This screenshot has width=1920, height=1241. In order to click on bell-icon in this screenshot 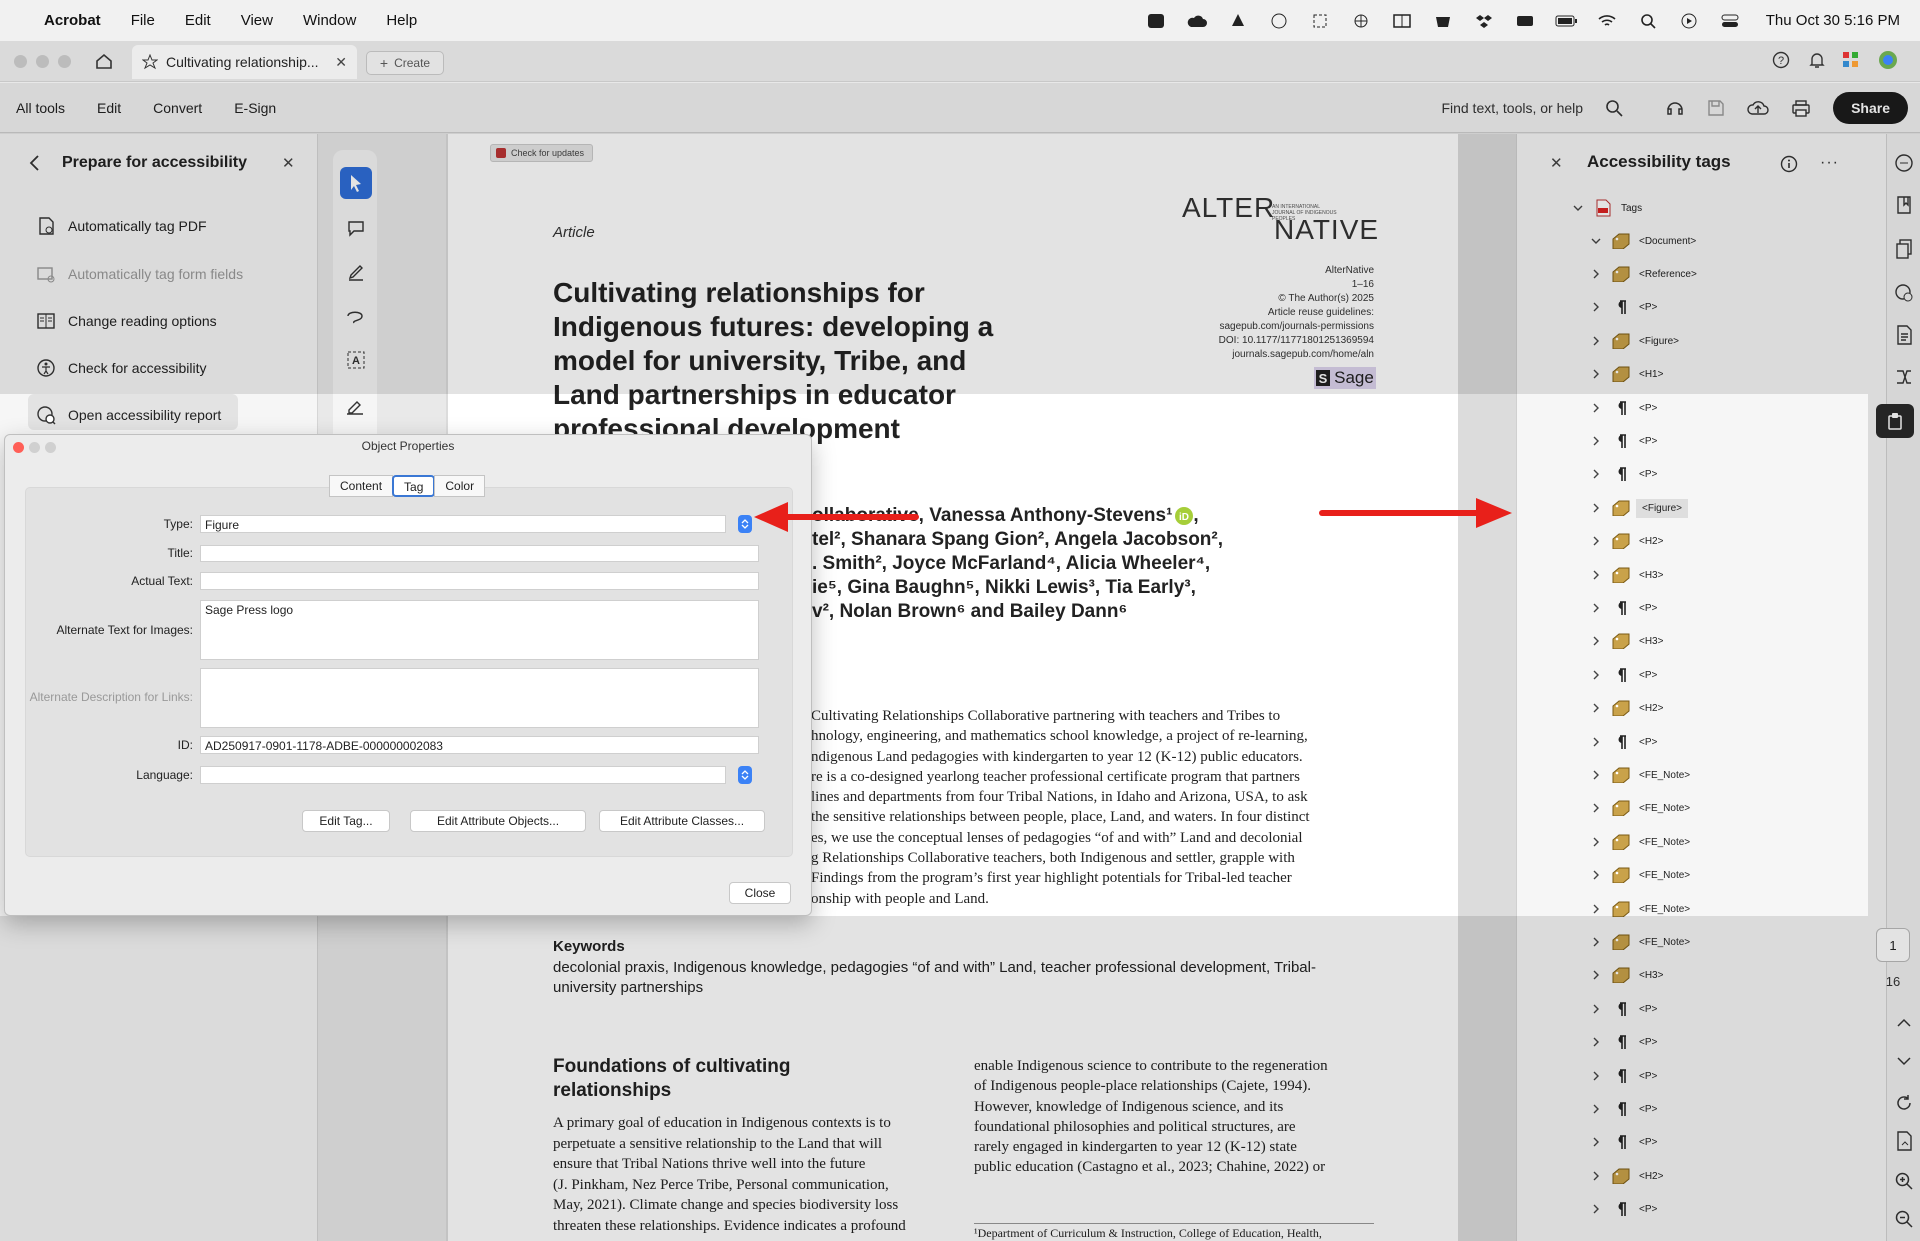, I will do `click(1817, 60)`.